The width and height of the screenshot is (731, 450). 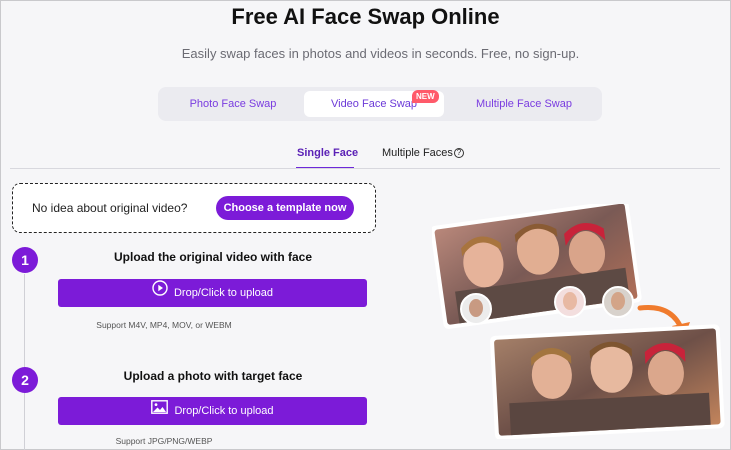 I want to click on help-icon: ?, so click(x=458, y=153).